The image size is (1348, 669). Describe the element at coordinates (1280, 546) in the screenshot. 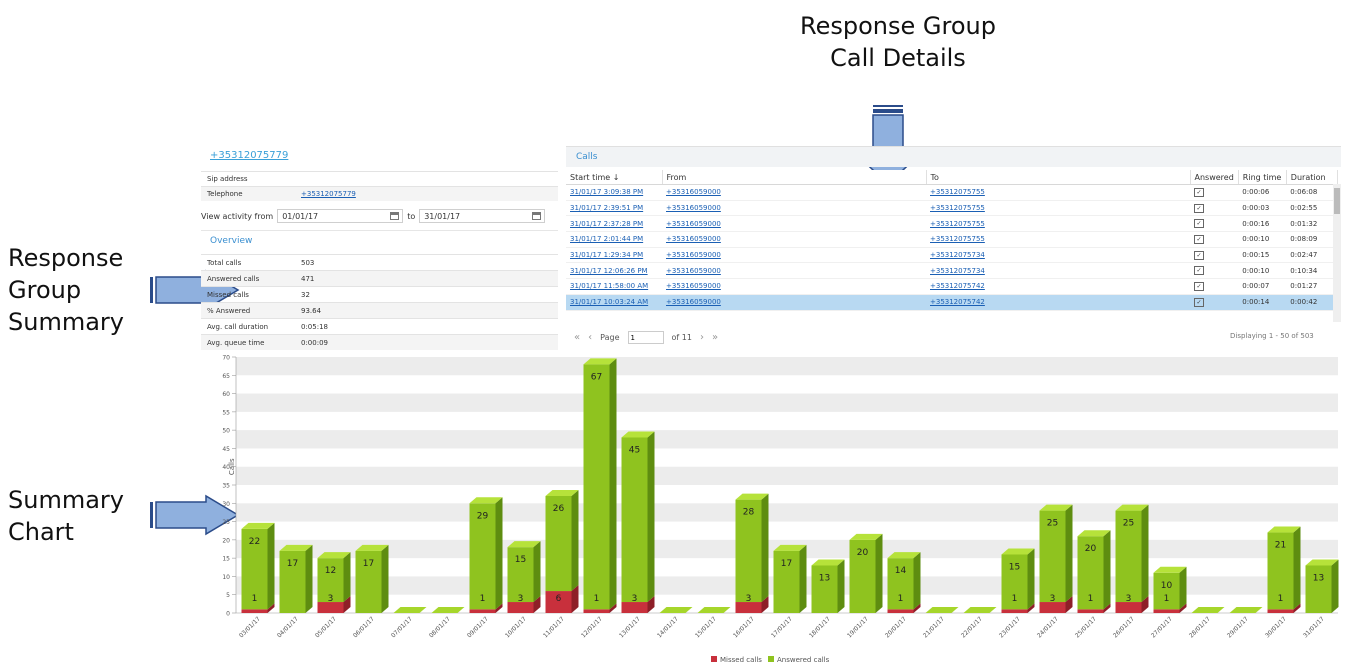

I see `data-label-answered: 21` at that location.